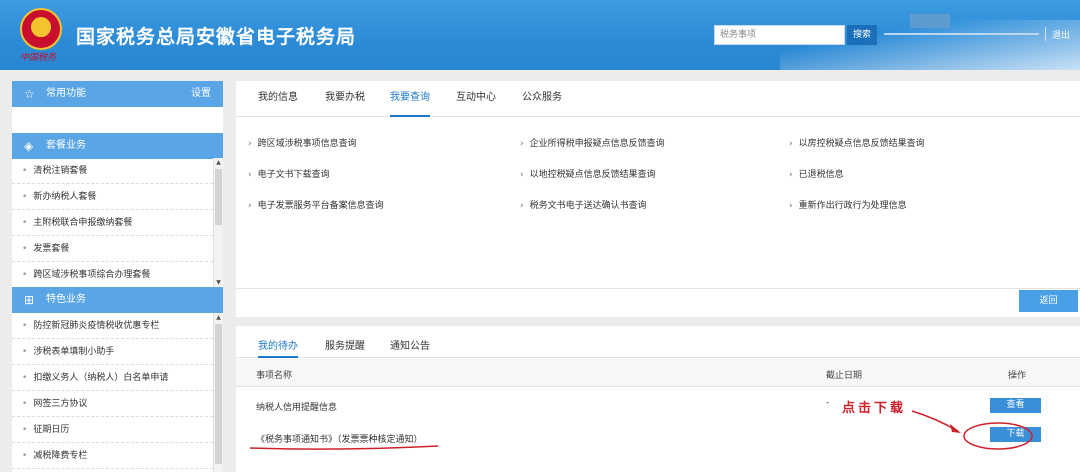 The height and width of the screenshot is (472, 1080). Describe the element at coordinates (117, 171) in the screenshot. I see `sidebar-item-package: 清税注销套餐` at that location.